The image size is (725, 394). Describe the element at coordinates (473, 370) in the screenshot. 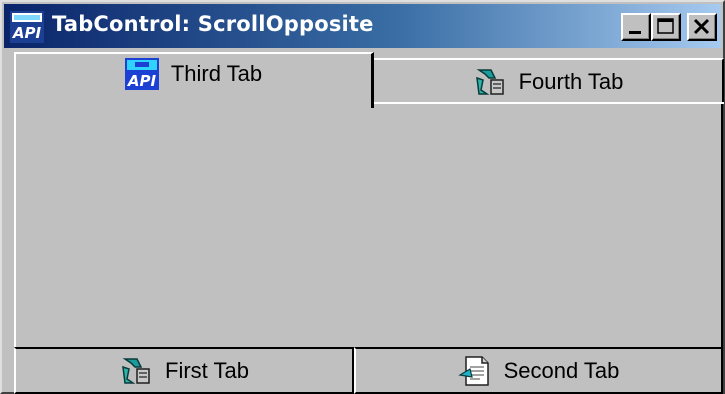

I see `document-icon` at that location.